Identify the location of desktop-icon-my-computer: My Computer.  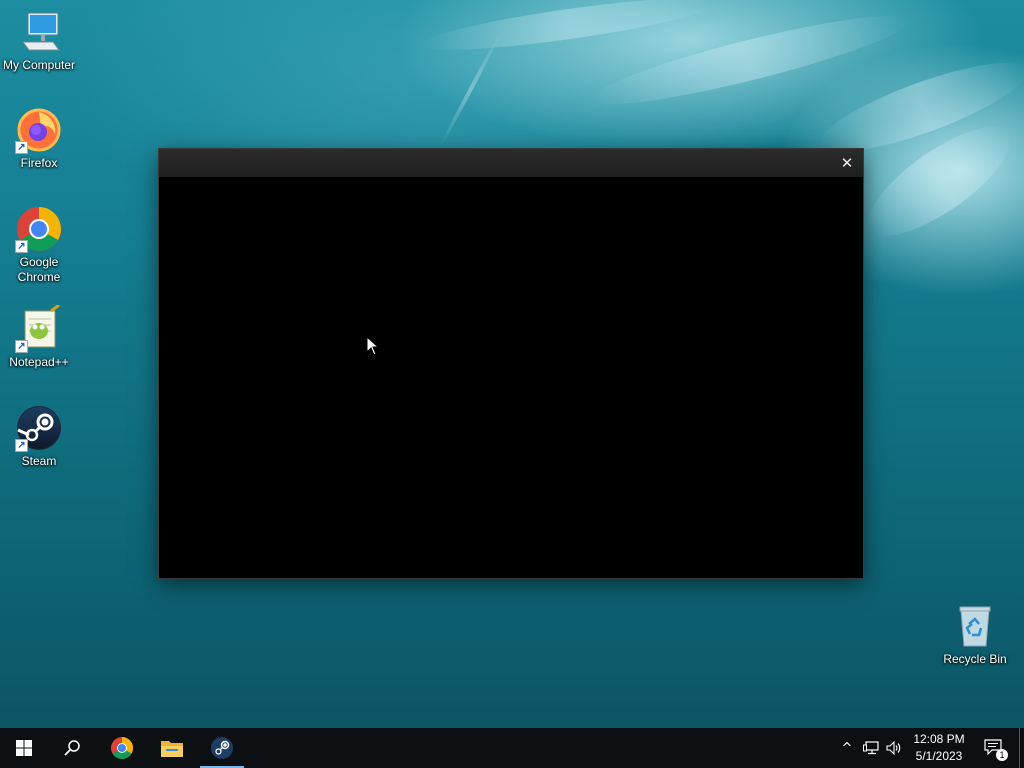
(39, 40).